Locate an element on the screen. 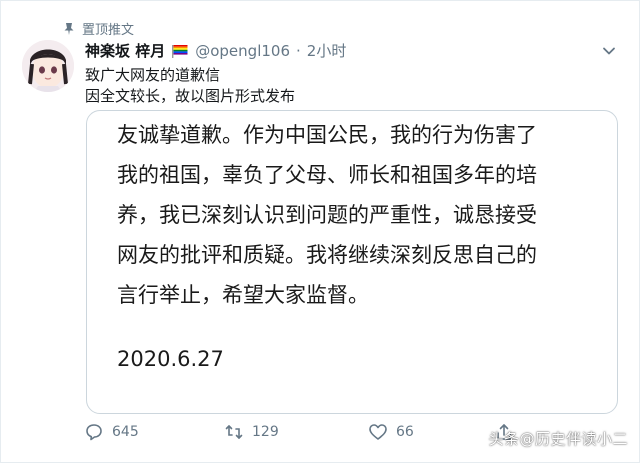 This screenshot has height=463, width=640. image-text-line: 网友的批评和质疑。我将继续深刻反思自己的 is located at coordinates (327, 255).